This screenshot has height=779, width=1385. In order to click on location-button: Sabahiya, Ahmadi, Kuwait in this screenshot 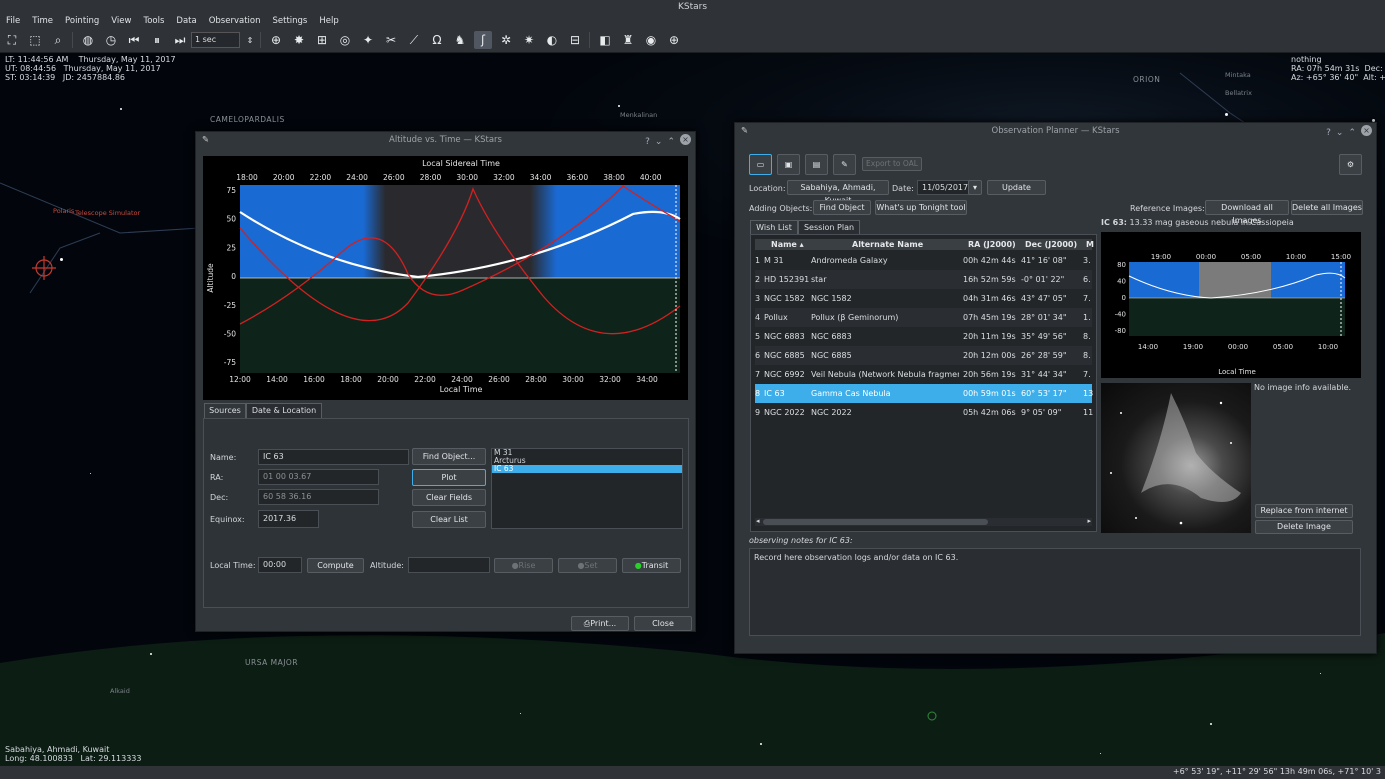, I will do `click(838, 192)`.